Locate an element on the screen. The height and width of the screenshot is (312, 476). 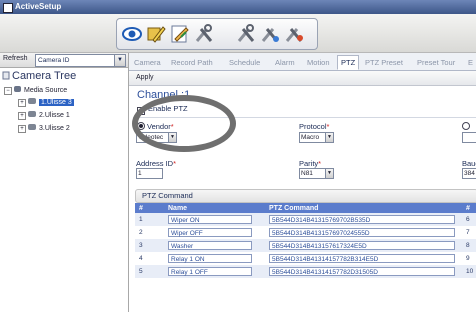
toolbar-group is located at coordinates (217, 34).